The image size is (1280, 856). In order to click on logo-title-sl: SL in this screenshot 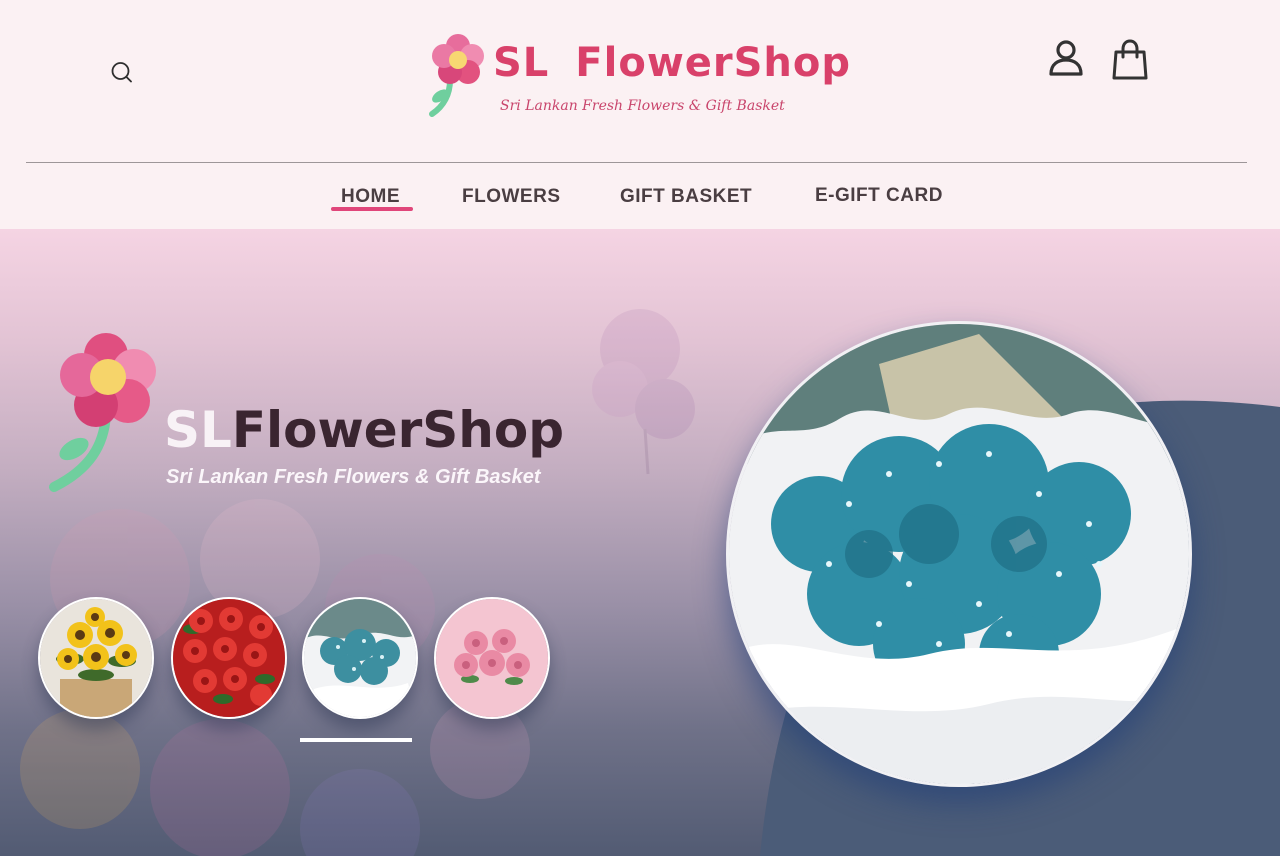, I will do `click(521, 63)`.